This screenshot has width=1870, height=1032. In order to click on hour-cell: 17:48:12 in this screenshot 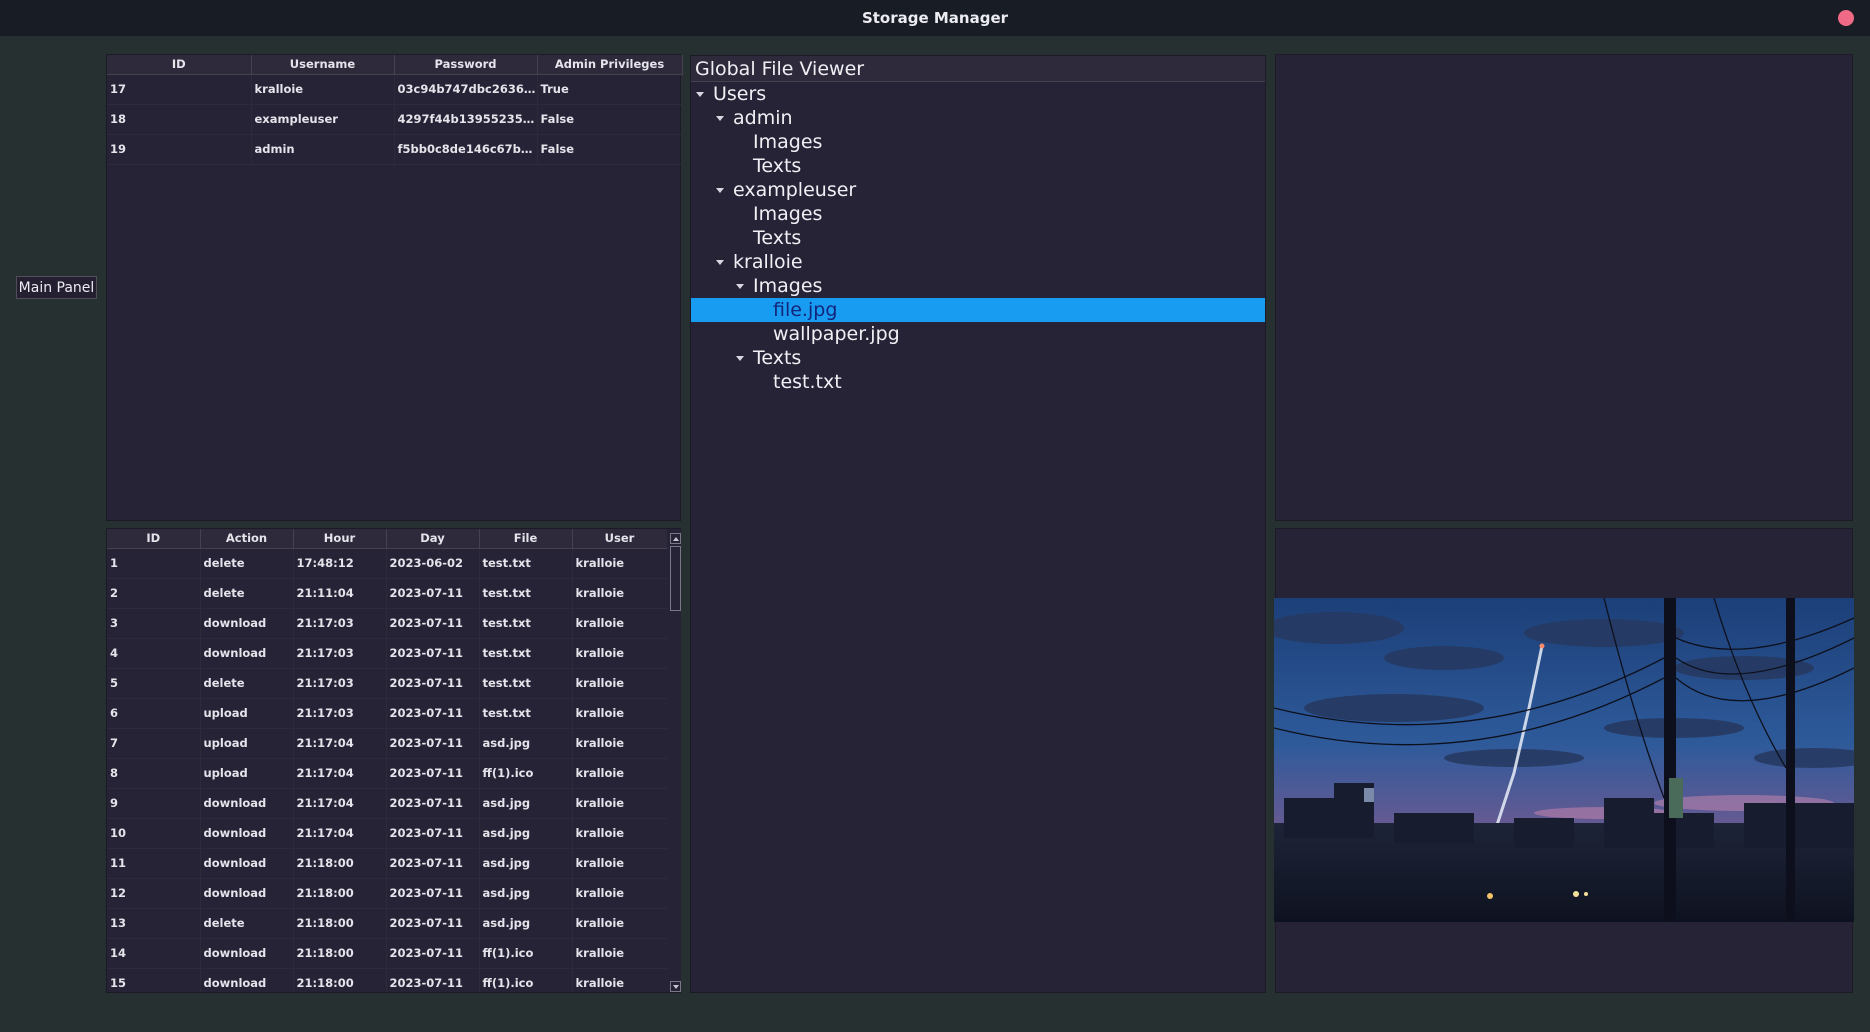, I will do `click(340, 563)`.